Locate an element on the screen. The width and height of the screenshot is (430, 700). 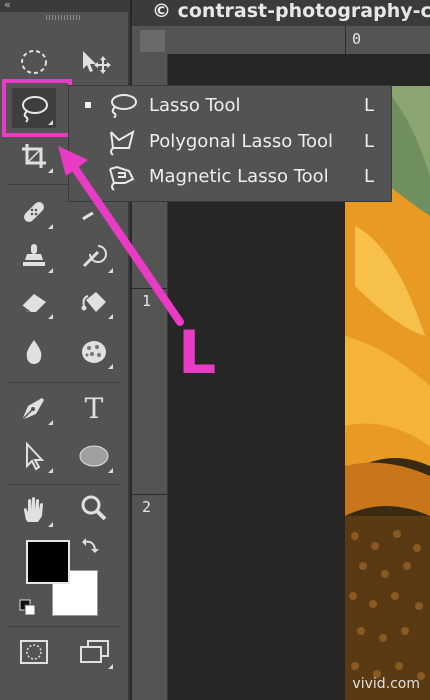
bandage-icon is located at coordinates (34, 212).